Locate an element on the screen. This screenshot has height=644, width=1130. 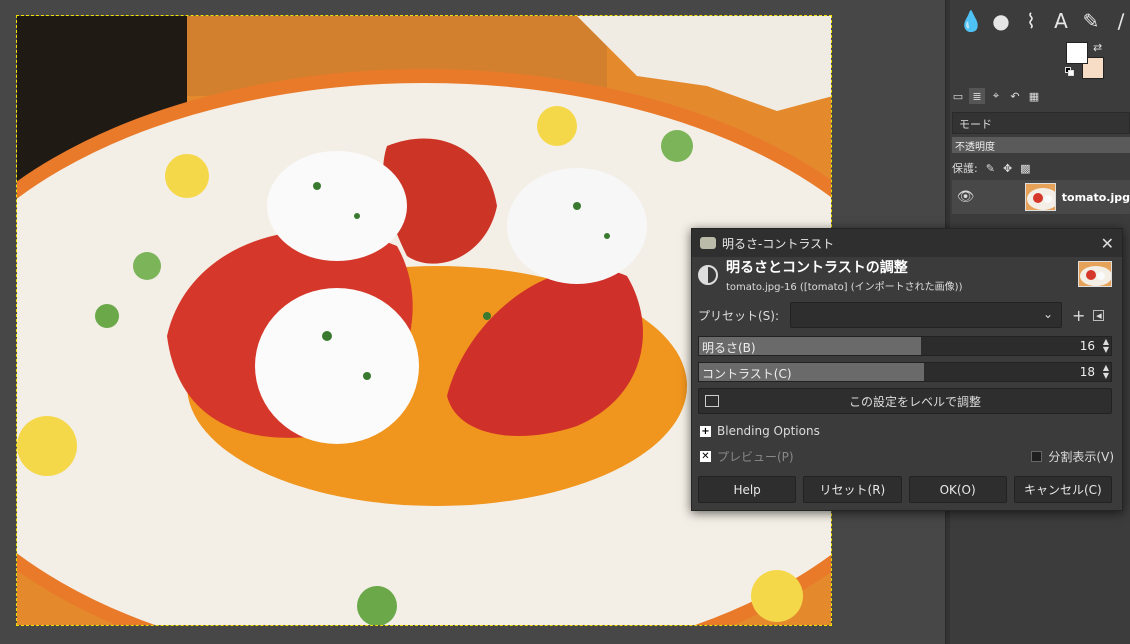
text-tool-icon: A is located at coordinates (1061, 21).